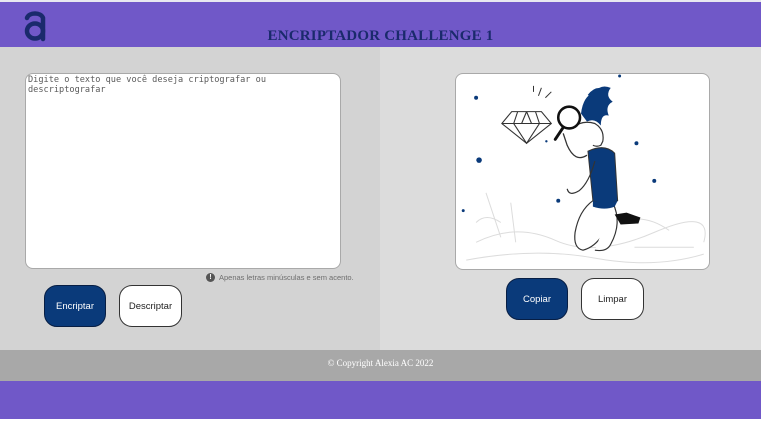 The width and height of the screenshot is (761, 422). I want to click on hint-text: Apenas letras minúsculas e sem acento., so click(286, 277).